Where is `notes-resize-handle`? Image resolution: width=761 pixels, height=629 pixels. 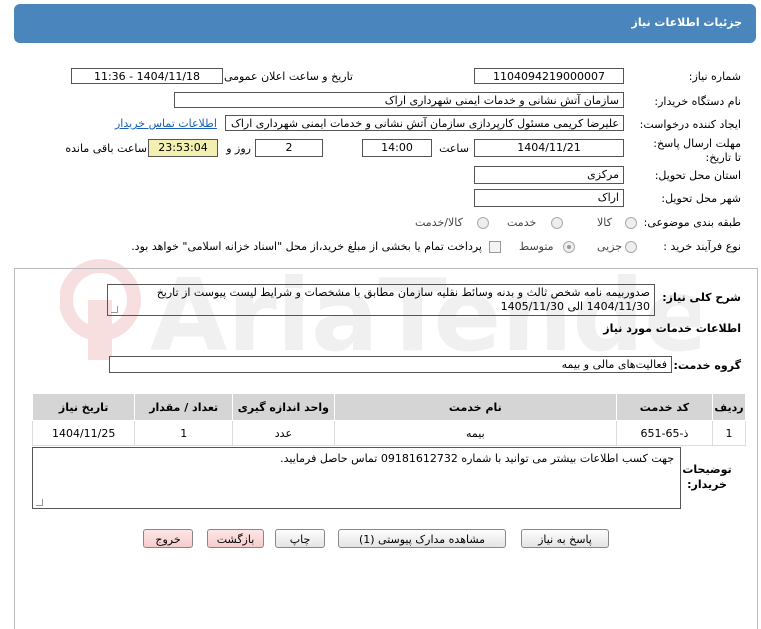 notes-resize-handle is located at coordinates (39, 502).